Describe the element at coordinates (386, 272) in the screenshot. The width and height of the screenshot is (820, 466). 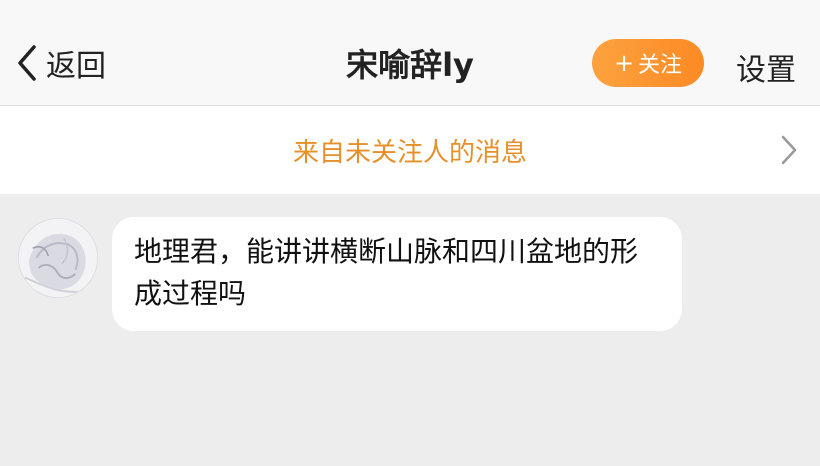
I see `message-text: 地理君，能讲讲横断山脉和四川盆地的形成过程吗` at that location.